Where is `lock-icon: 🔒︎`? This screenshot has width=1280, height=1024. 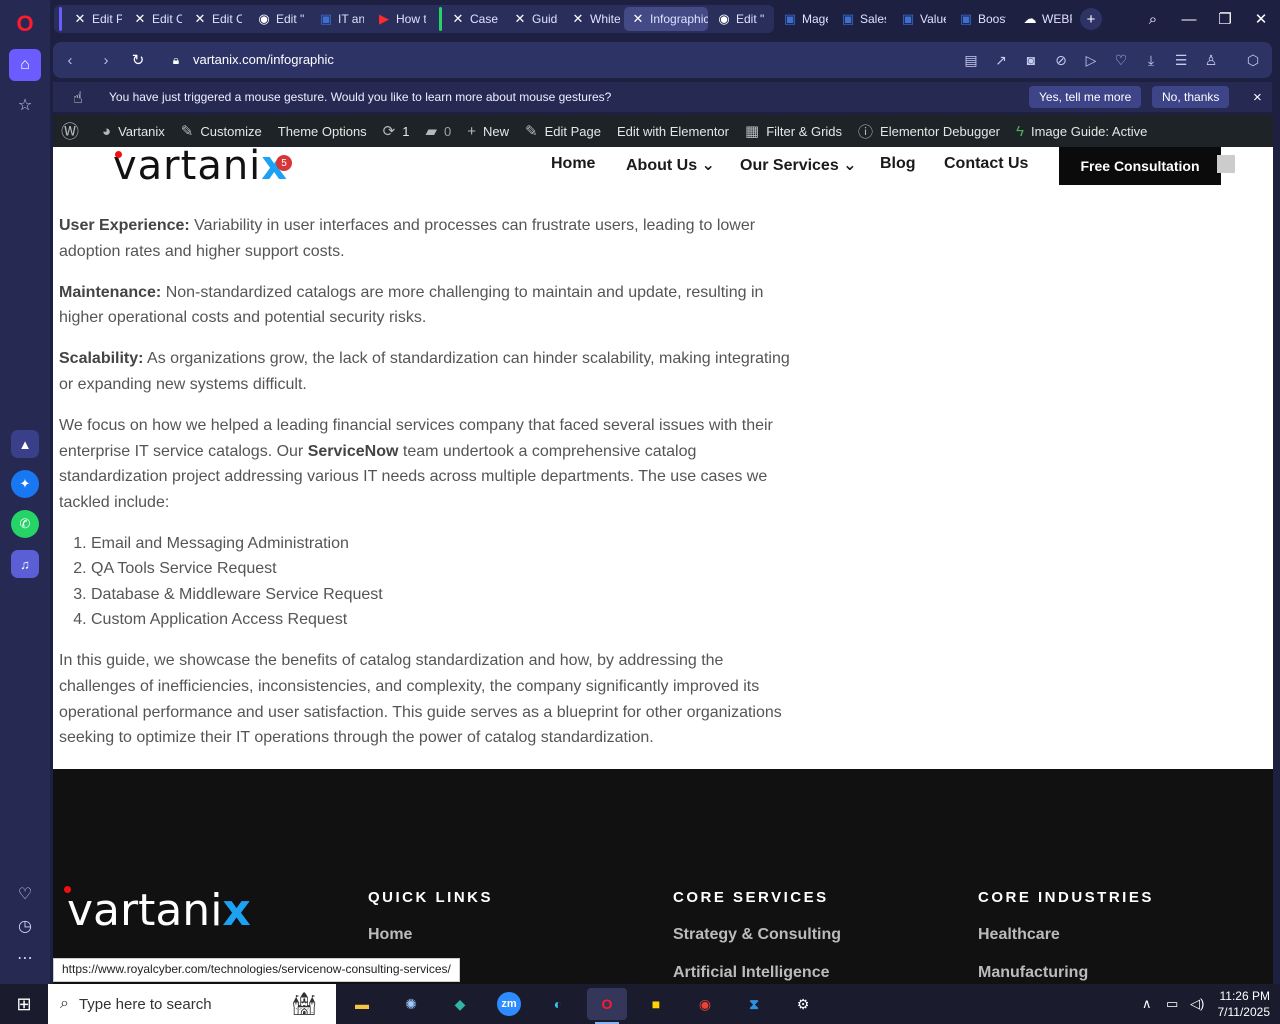
lock-icon: 🔒︎ is located at coordinates (176, 60).